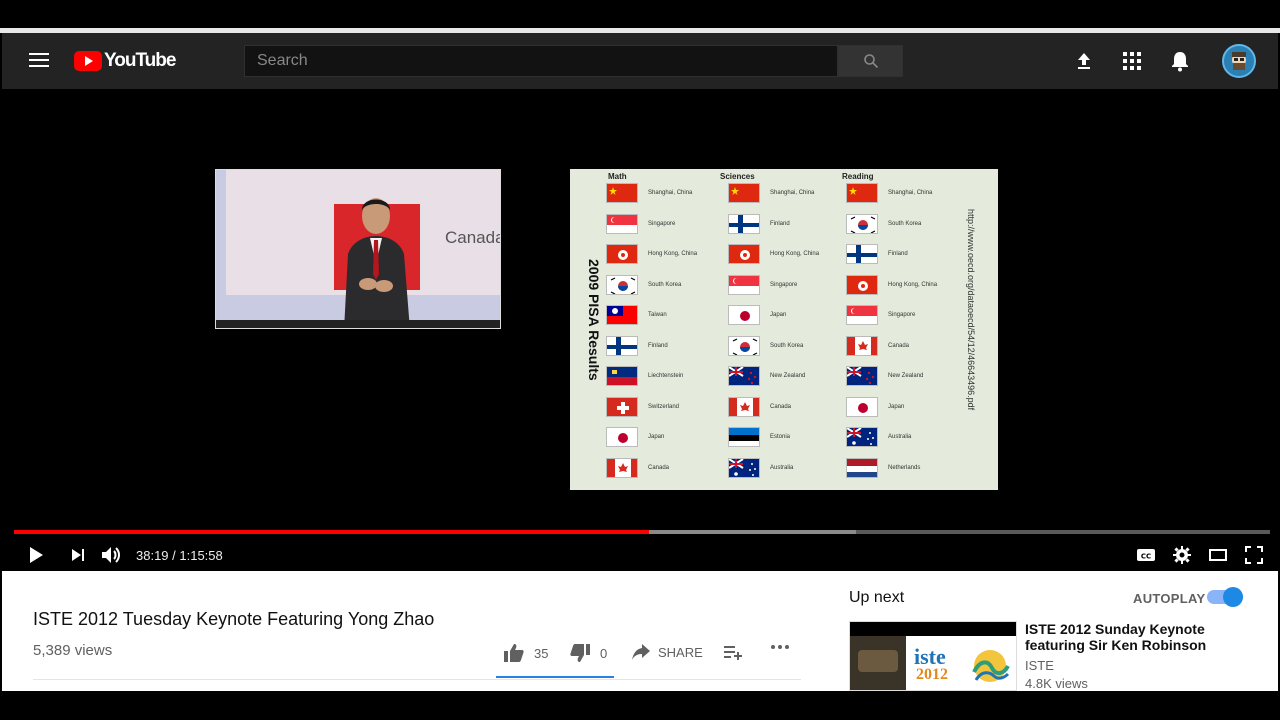 The image size is (1280, 720). I want to click on view-count: 5,389 views, so click(73, 650).